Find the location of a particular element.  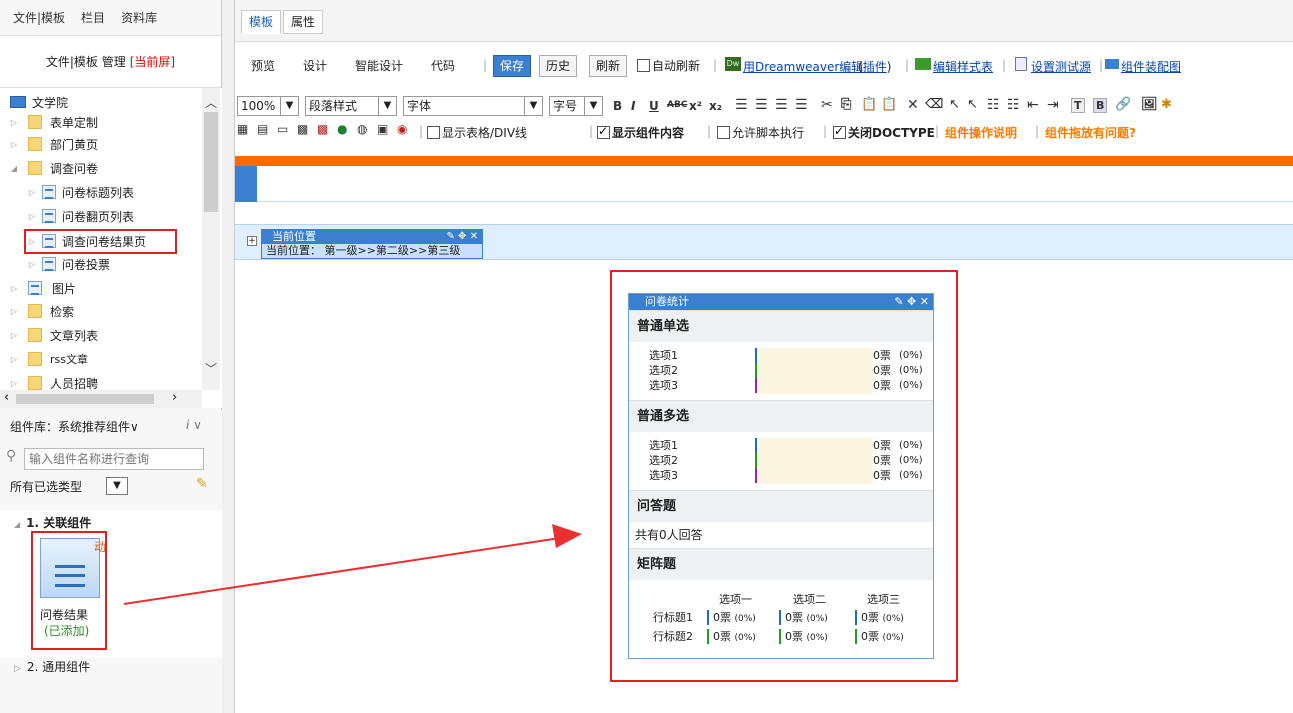

drag-arrow is located at coordinates (352, 564).